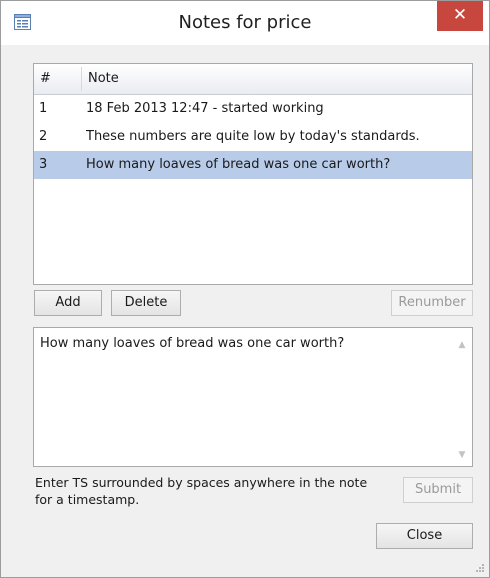 The height and width of the screenshot is (578, 490). I want to click on close-icon: ✕, so click(460, 15).